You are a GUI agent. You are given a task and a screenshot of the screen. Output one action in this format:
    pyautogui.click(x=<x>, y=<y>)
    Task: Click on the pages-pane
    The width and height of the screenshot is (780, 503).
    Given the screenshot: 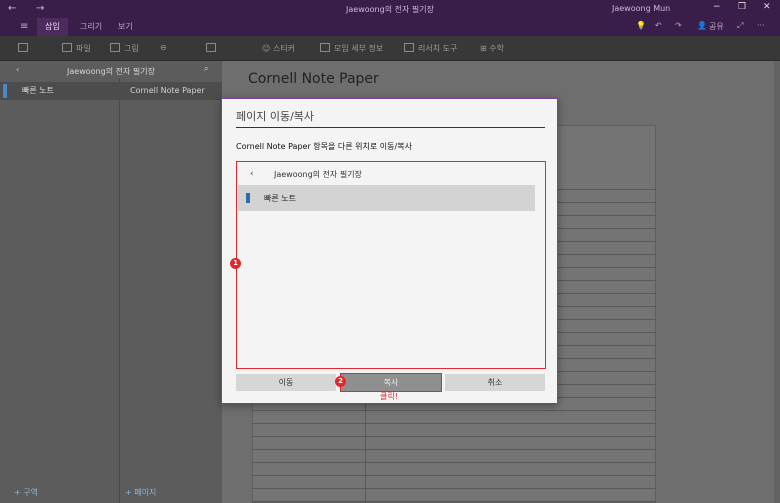 What is the action you would take?
    pyautogui.click(x=171, y=282)
    